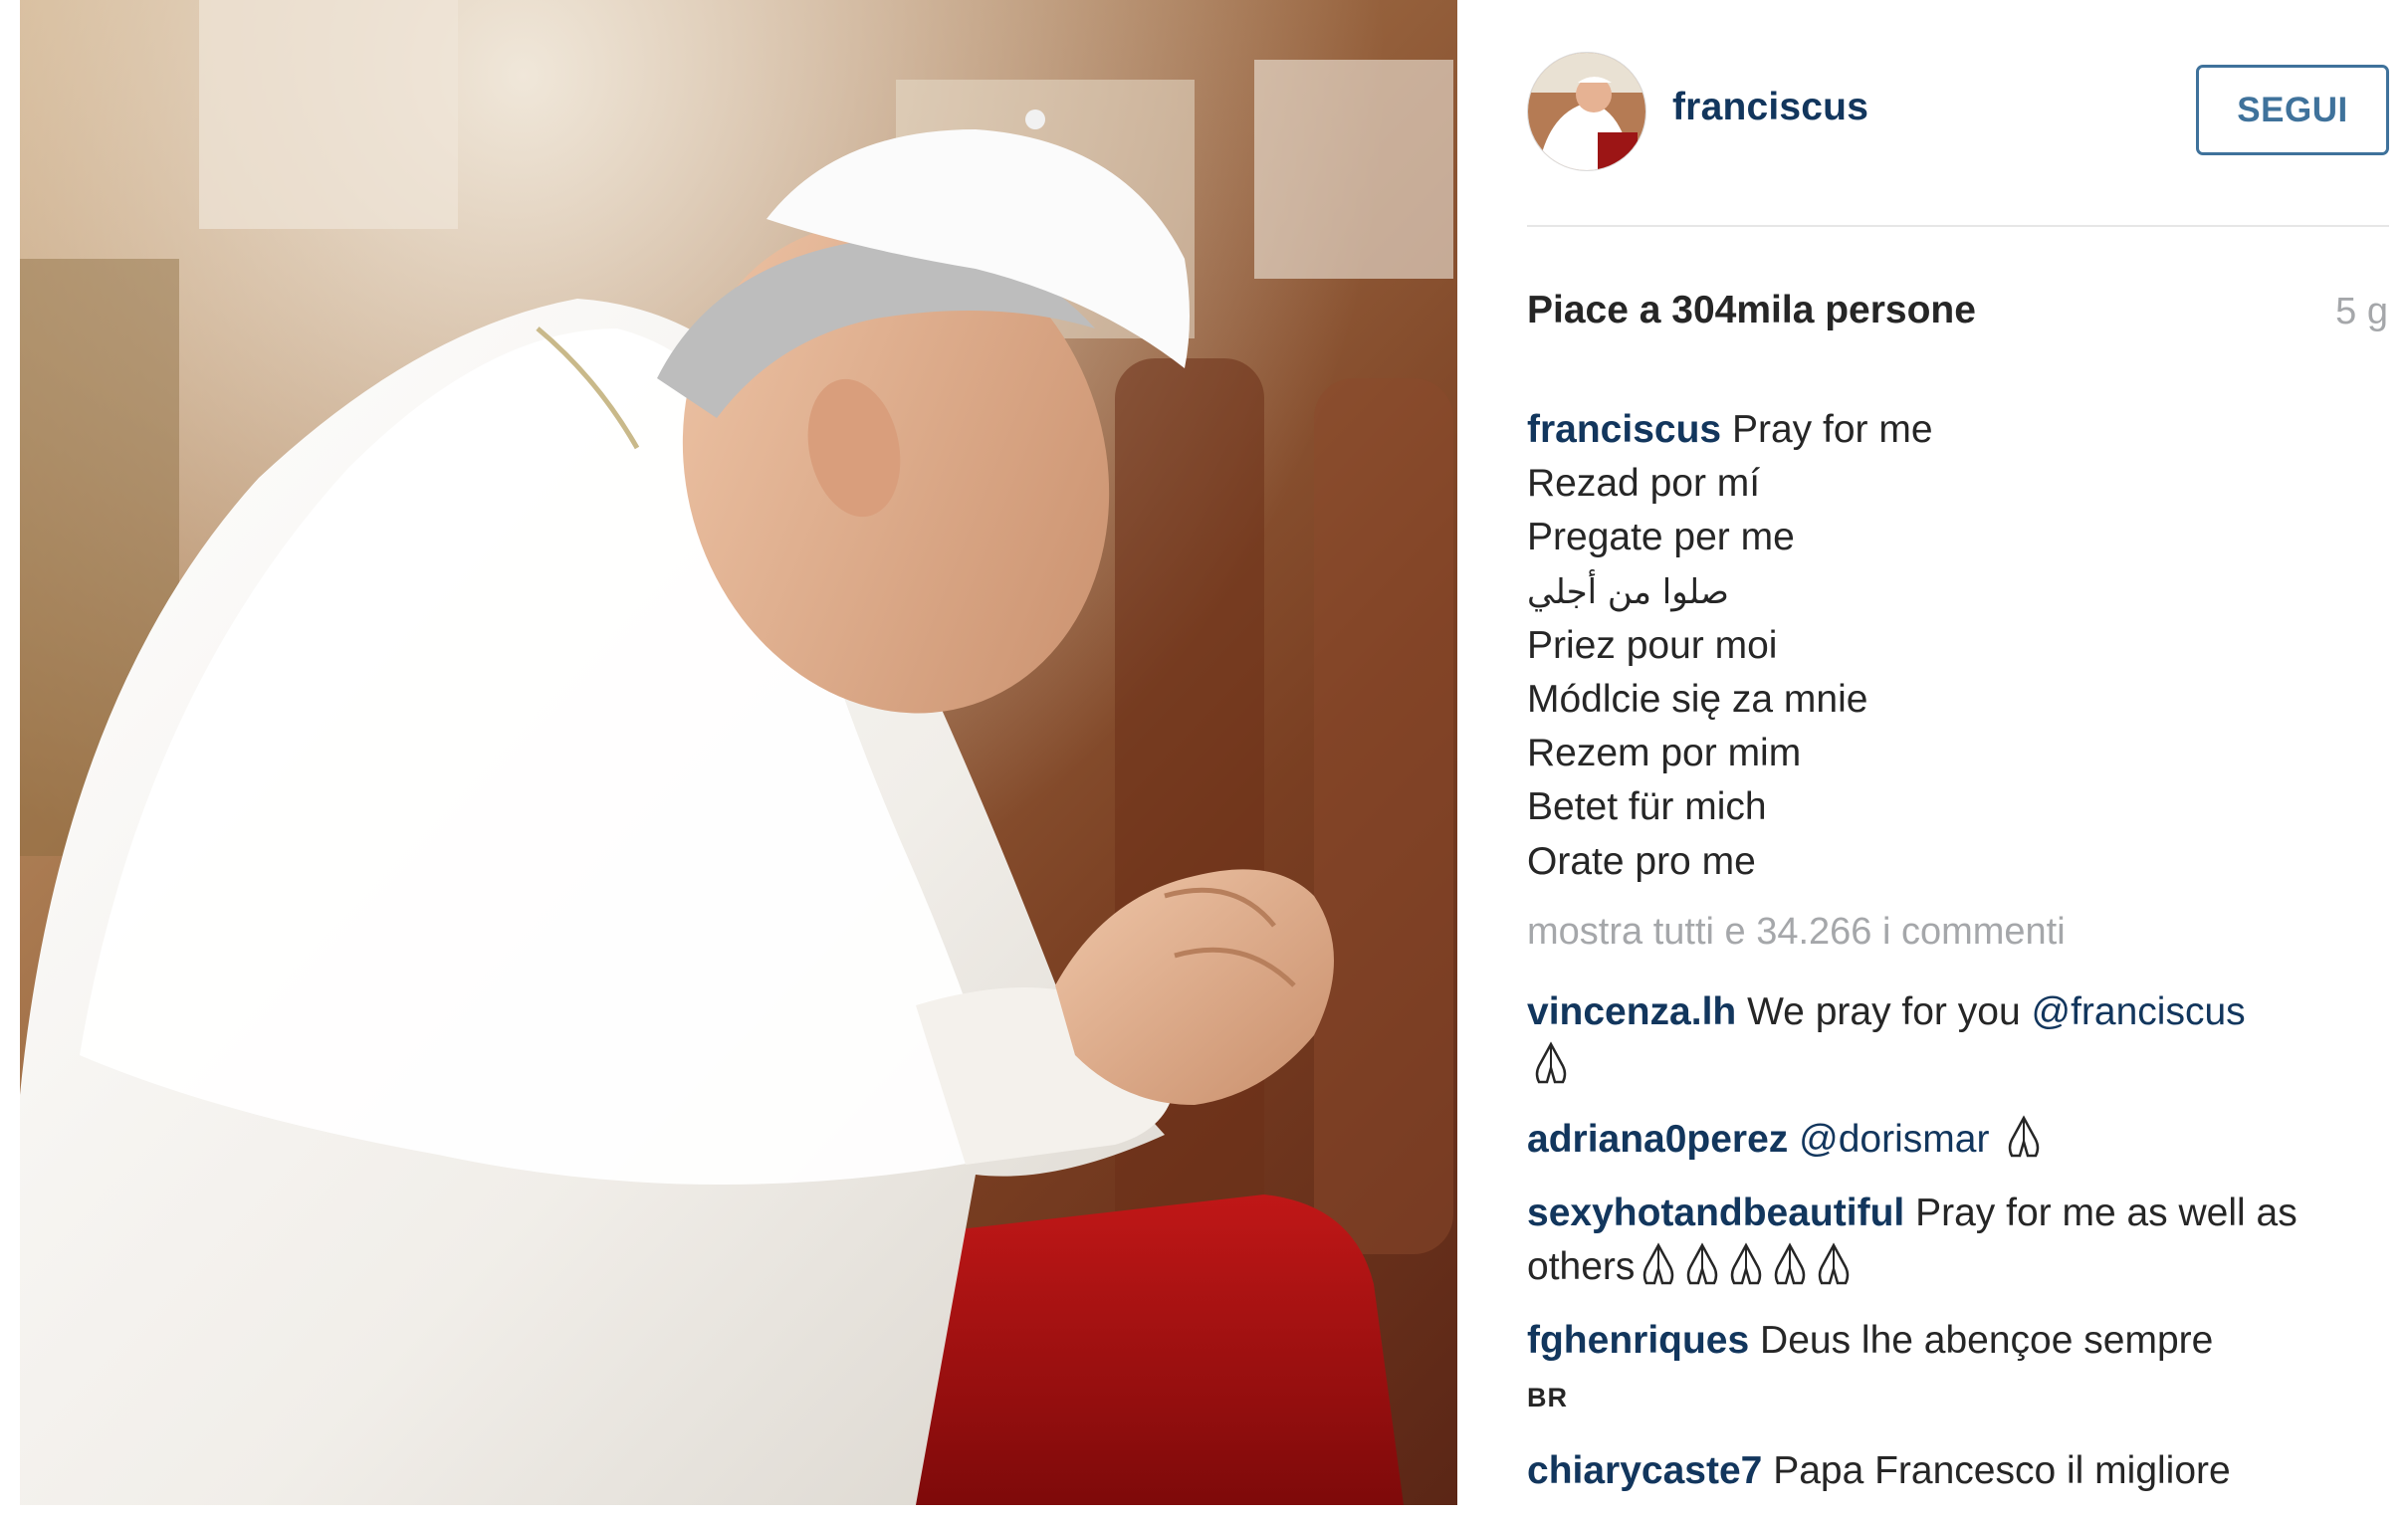  Describe the element at coordinates (1965, 1039) in the screenshot. I see `comment-item: vincenza.lh We pray for you @franciscus` at that location.